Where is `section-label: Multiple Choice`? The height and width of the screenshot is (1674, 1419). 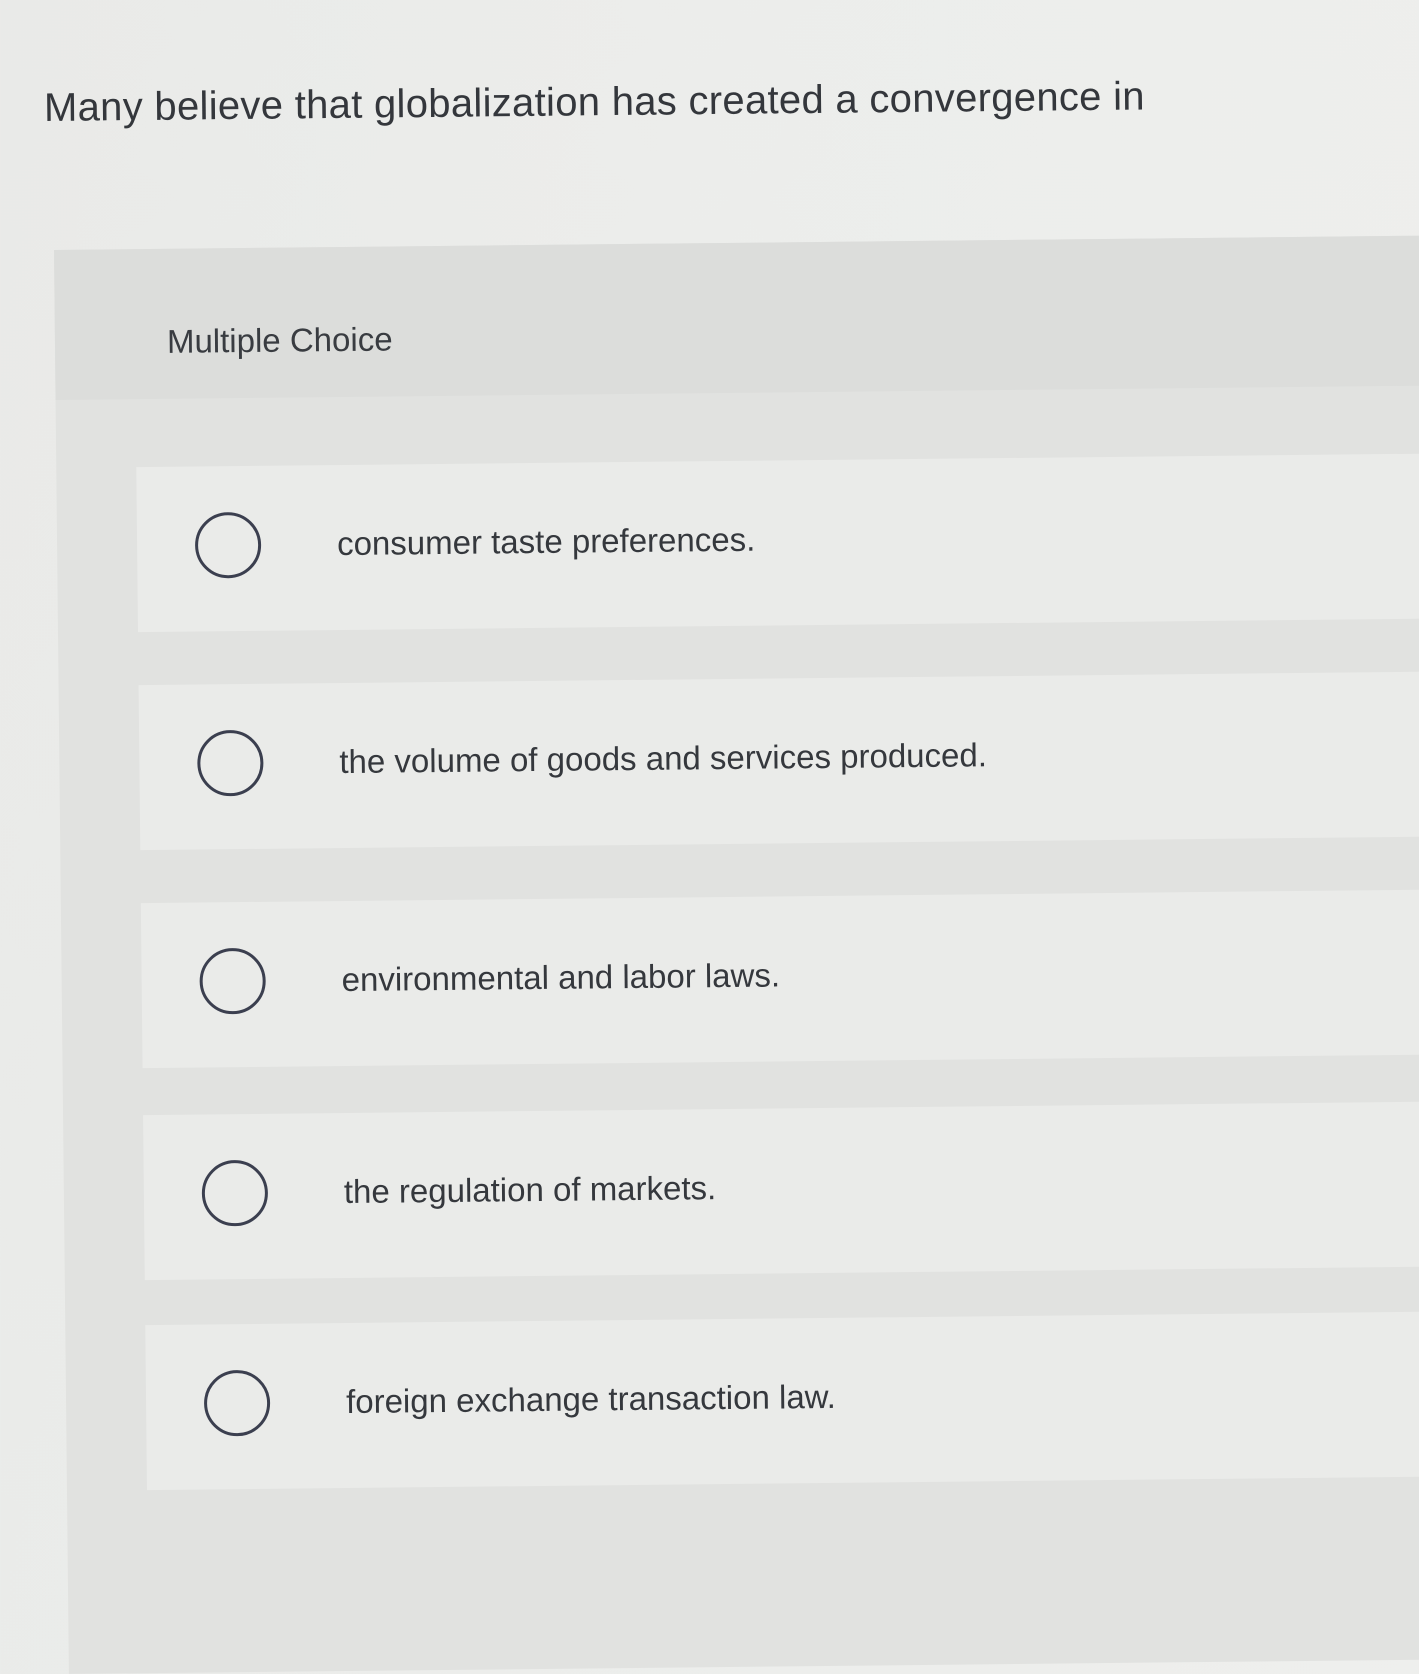 section-label: Multiple Choice is located at coordinates (279, 340).